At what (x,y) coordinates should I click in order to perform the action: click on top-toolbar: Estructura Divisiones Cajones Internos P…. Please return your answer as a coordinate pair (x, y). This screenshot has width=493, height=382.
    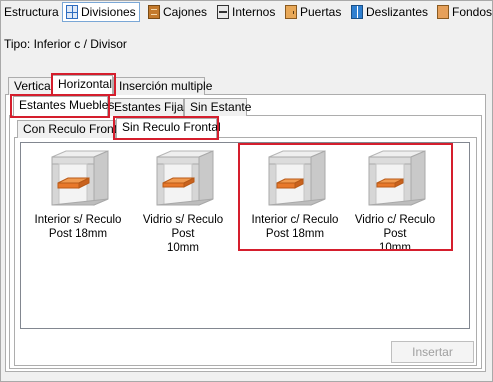
    Looking at the image, I should click on (246, 12).